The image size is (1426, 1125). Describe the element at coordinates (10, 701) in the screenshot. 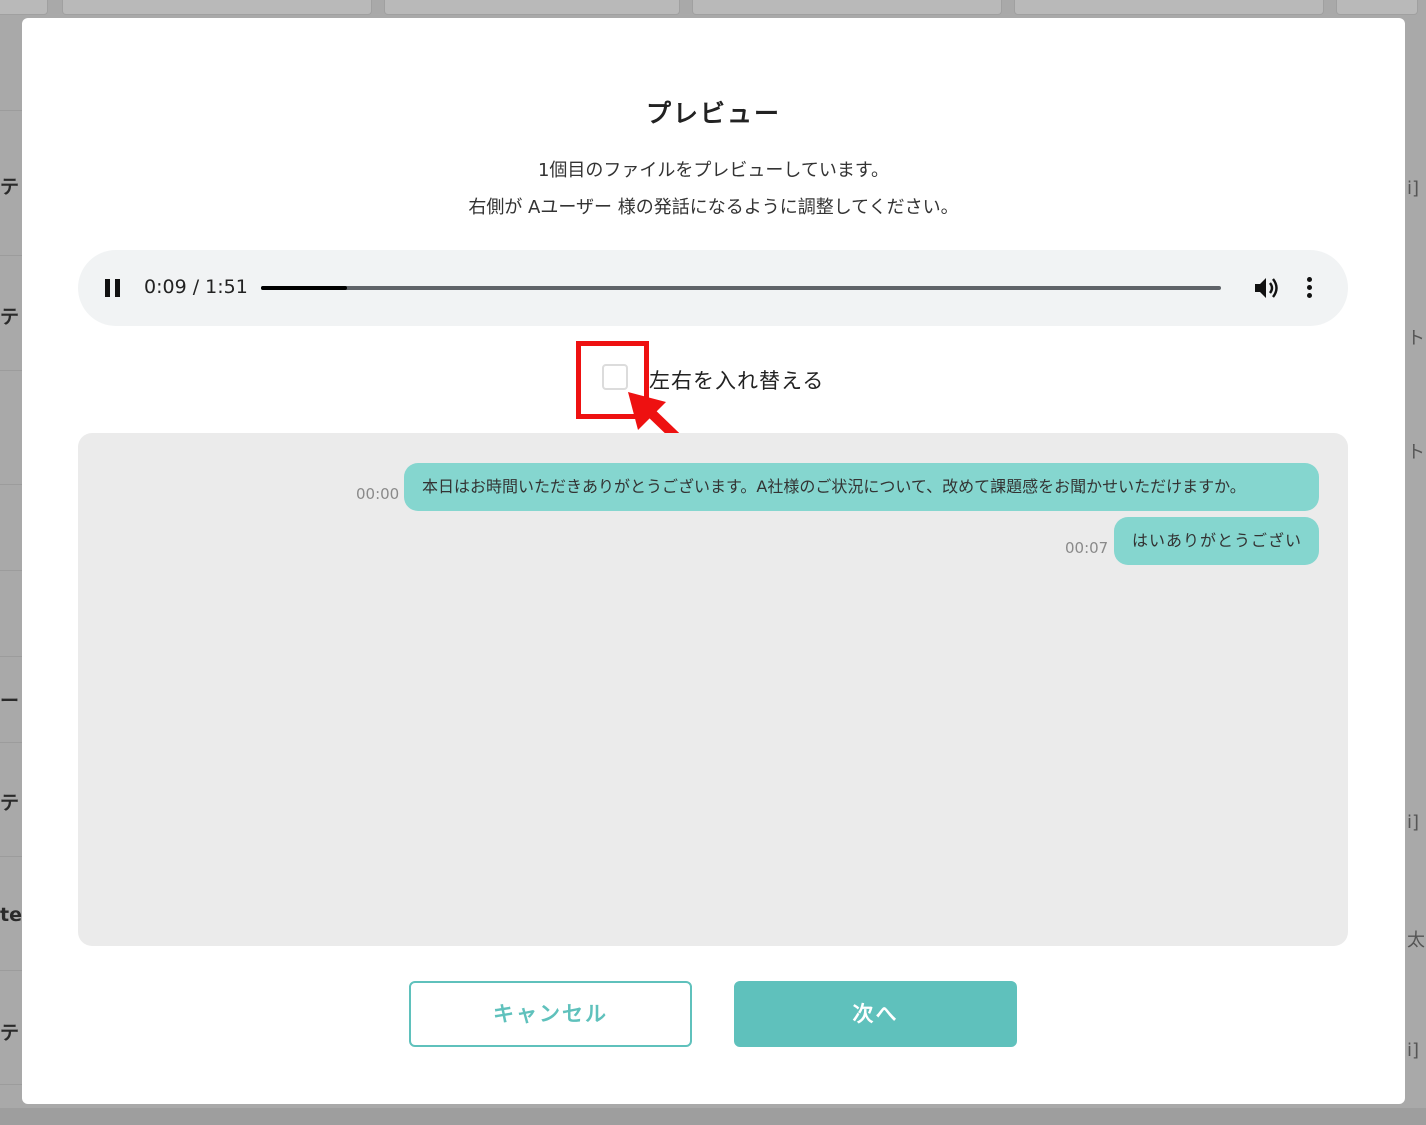

I see `background-text: ー` at that location.